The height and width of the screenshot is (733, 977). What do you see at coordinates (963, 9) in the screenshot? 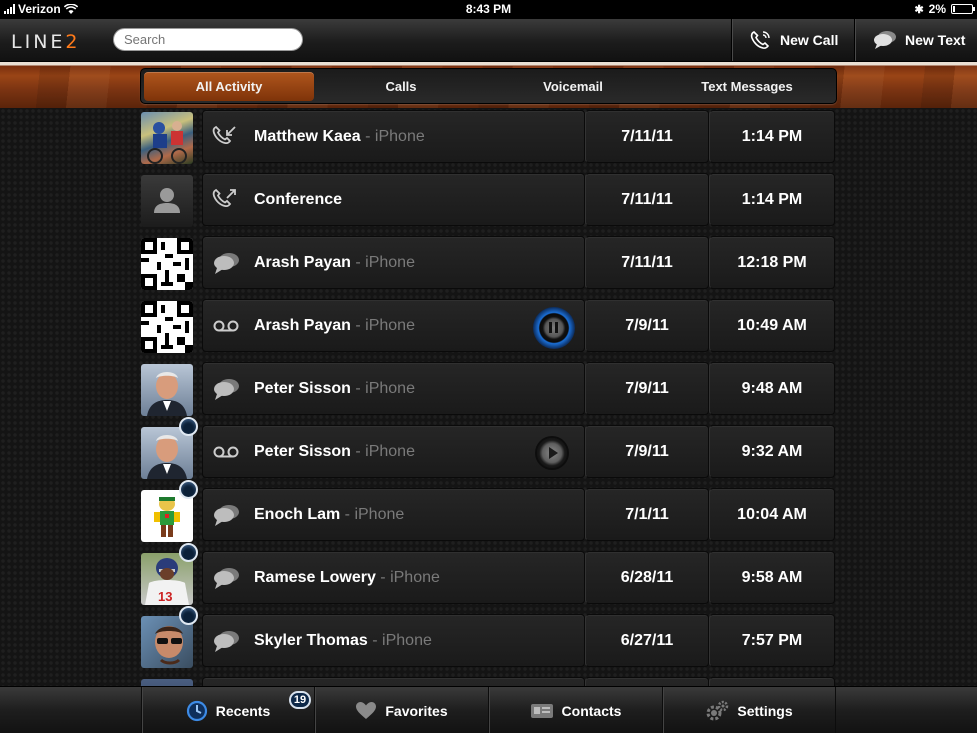
I see `battery-icon` at bounding box center [963, 9].